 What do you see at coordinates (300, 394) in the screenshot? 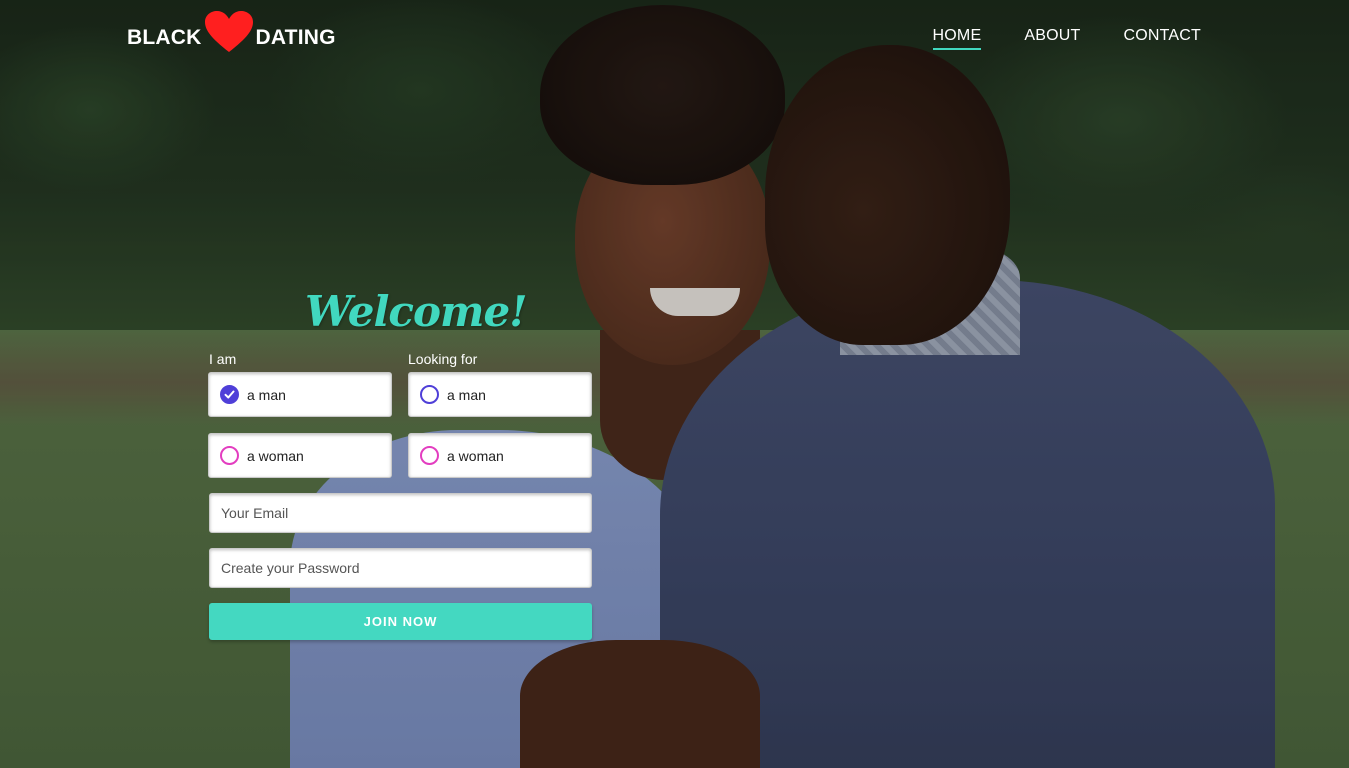
I see `i-am-man-radio: a man` at bounding box center [300, 394].